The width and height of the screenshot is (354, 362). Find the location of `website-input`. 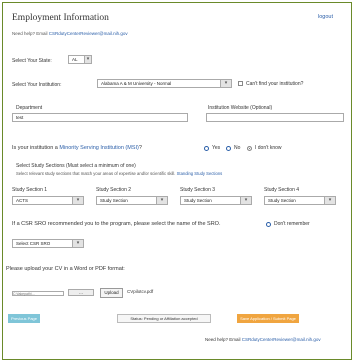

website-input is located at coordinates (275, 117).